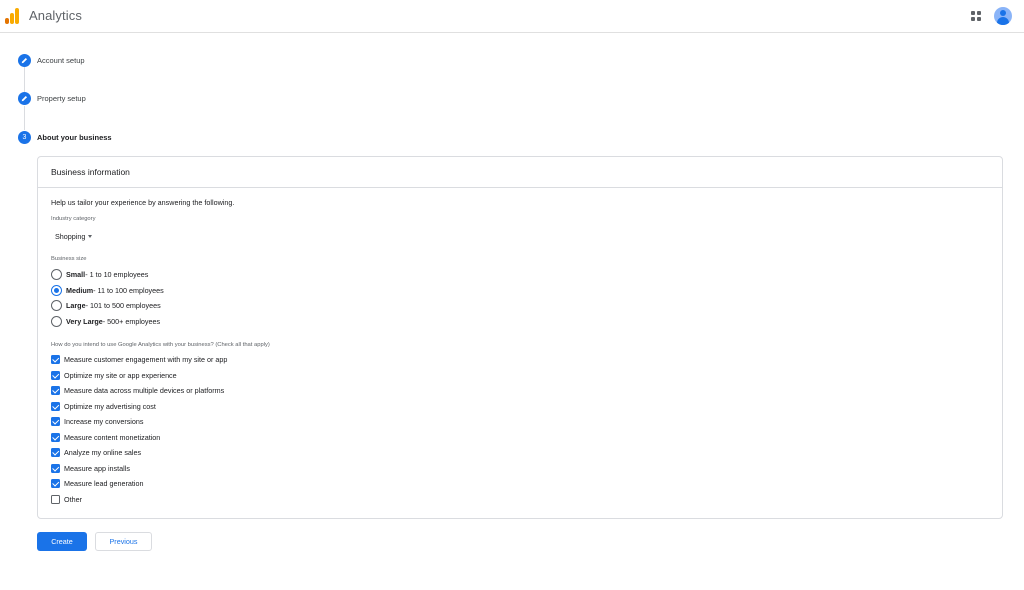 The image size is (1024, 590). I want to click on radio-option-name: Medium, so click(80, 290).